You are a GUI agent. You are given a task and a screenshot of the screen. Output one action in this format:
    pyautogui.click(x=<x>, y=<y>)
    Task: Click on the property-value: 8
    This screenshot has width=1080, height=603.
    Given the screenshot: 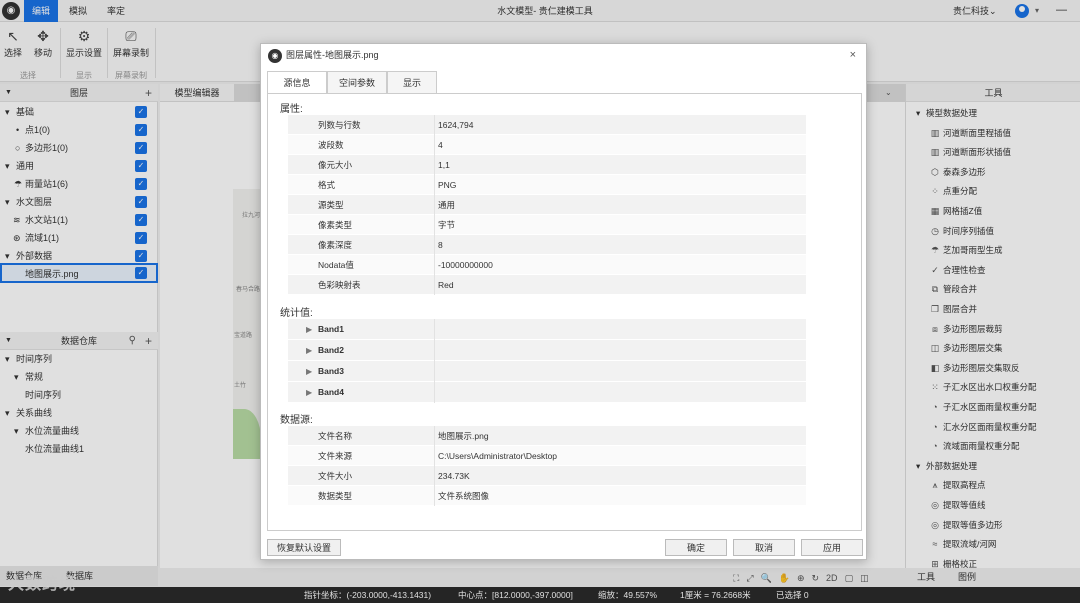 What is the action you would take?
    pyautogui.click(x=440, y=245)
    